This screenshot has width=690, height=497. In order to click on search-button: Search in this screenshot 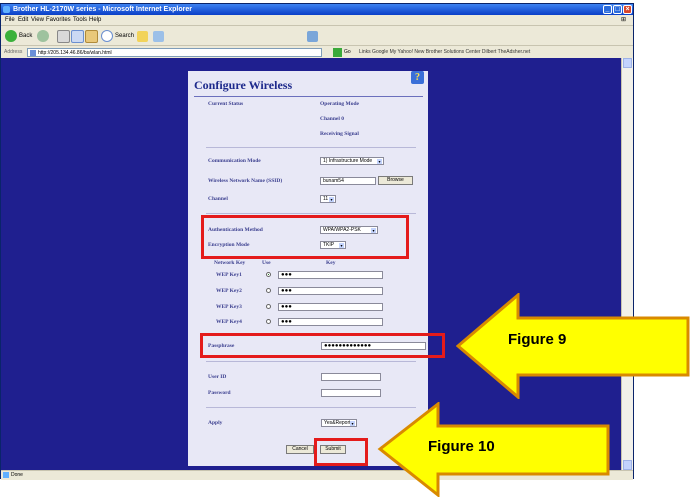, I will do `click(117, 36)`.